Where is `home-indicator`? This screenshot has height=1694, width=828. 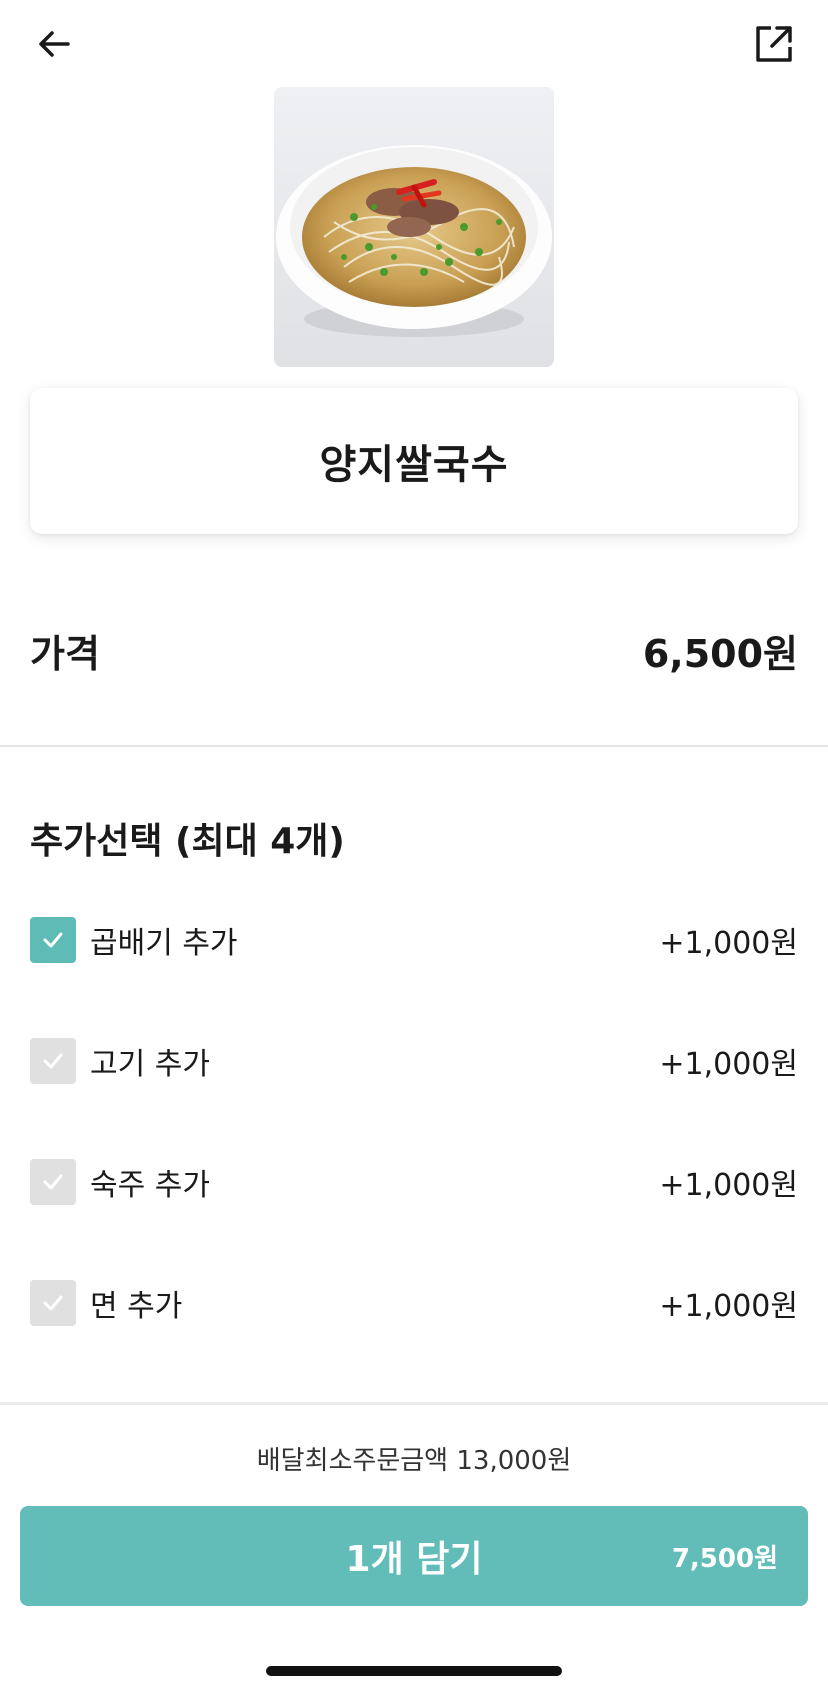
home-indicator is located at coordinates (414, 1671).